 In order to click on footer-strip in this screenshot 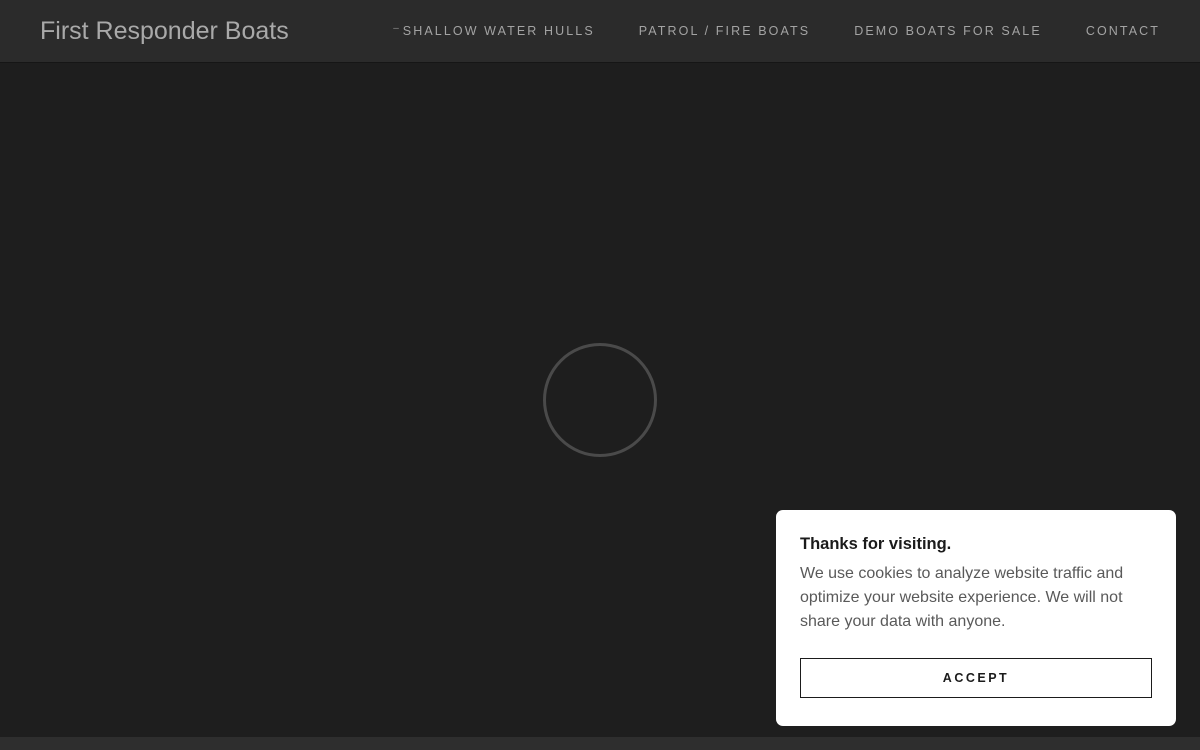, I will do `click(600, 743)`.